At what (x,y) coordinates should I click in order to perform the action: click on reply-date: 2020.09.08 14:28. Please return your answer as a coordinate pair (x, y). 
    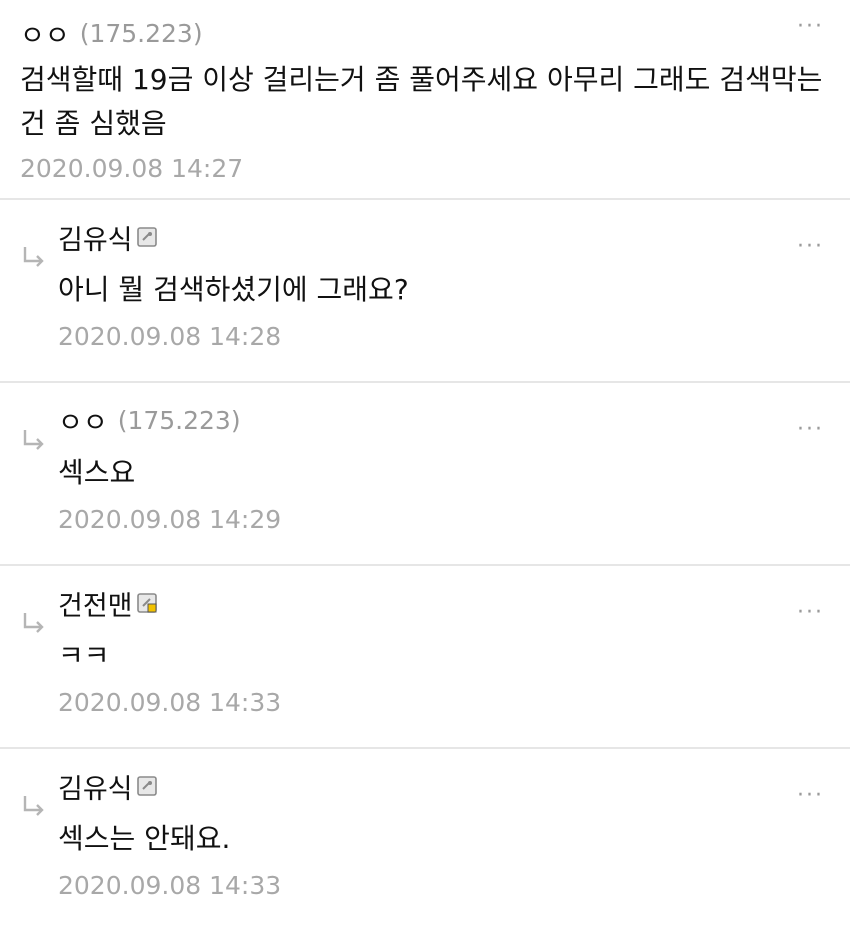
    Looking at the image, I should click on (170, 336).